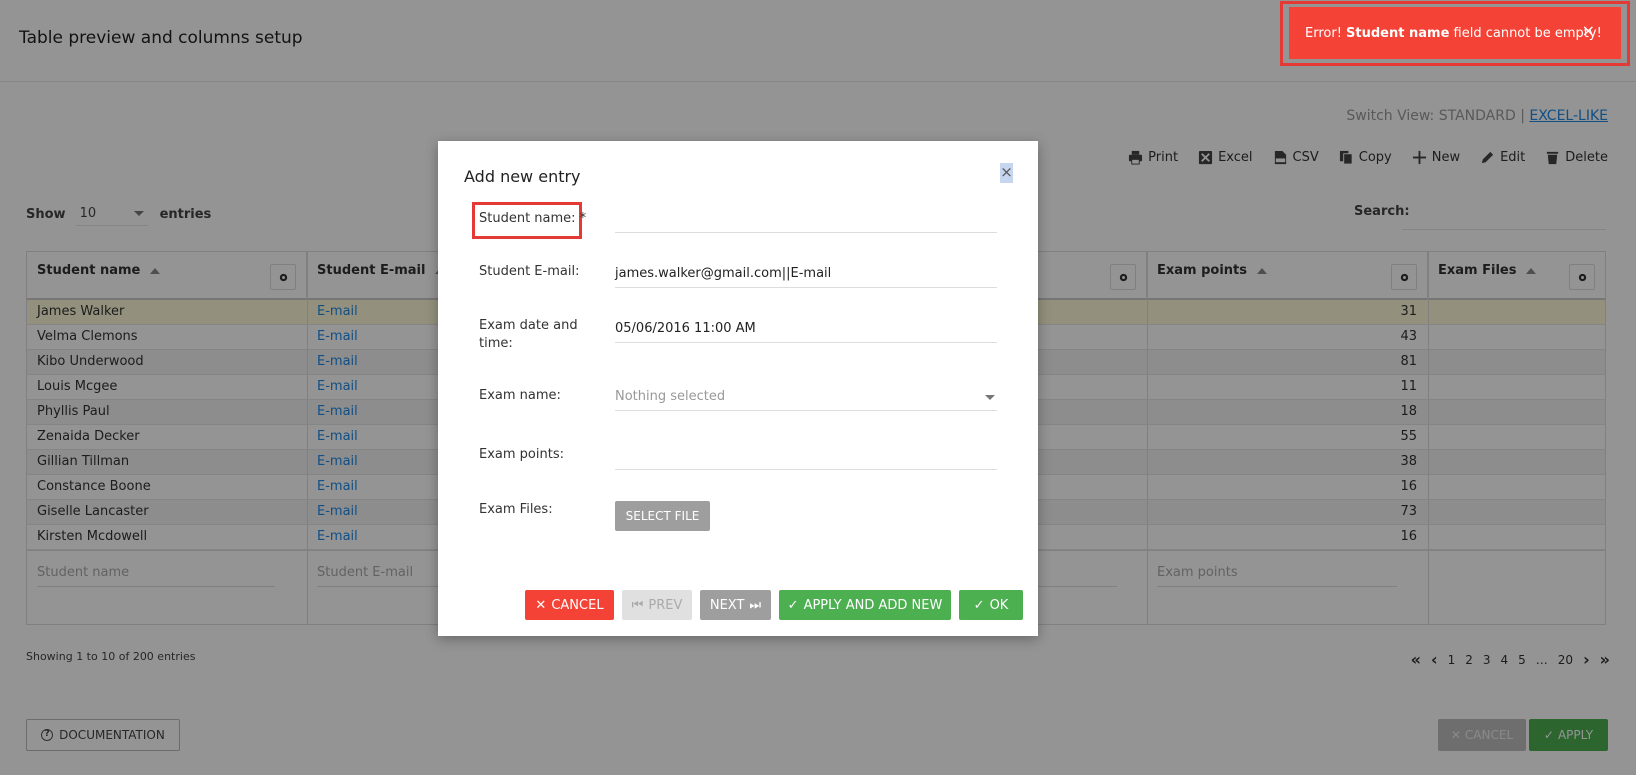 The height and width of the screenshot is (775, 1636). Describe the element at coordinates (522, 176) in the screenshot. I see `dialog-title: Add new entry` at that location.